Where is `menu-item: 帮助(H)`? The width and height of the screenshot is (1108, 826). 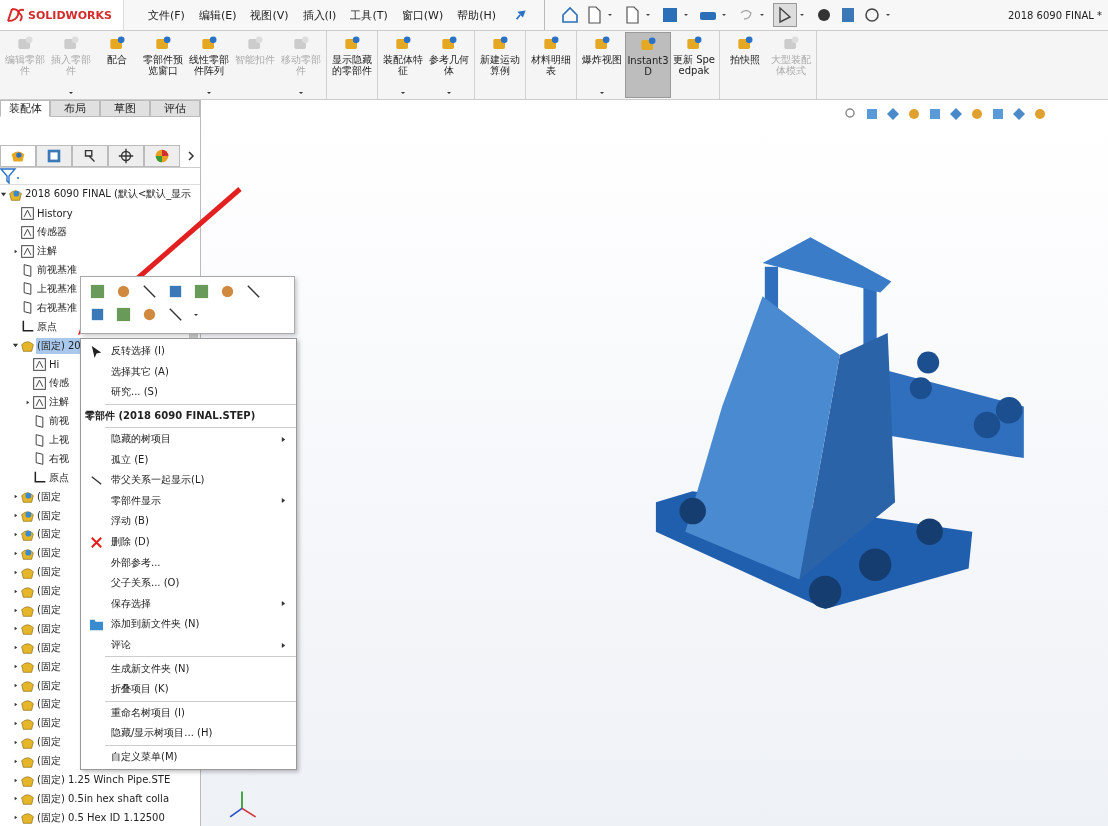
menu-item: 帮助(H) is located at coordinates (477, 15).